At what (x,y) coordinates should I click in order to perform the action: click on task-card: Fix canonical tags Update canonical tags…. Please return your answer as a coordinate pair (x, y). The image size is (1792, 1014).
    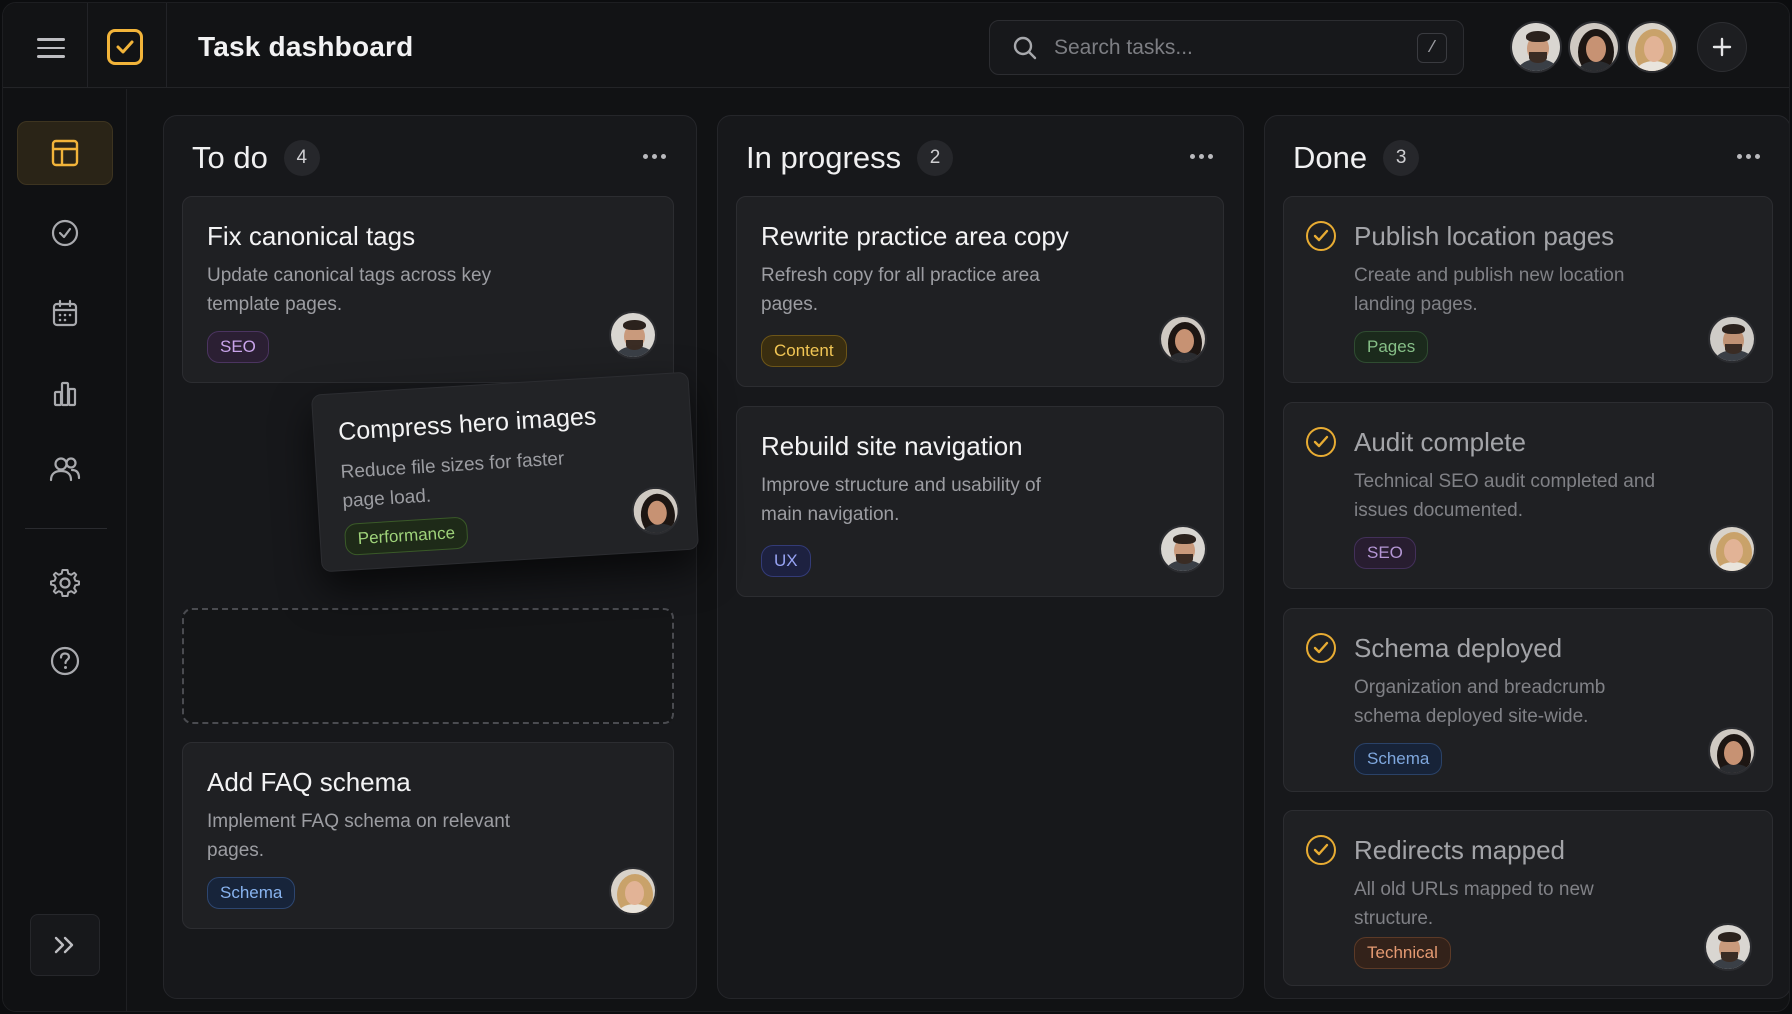
    Looking at the image, I should click on (428, 289).